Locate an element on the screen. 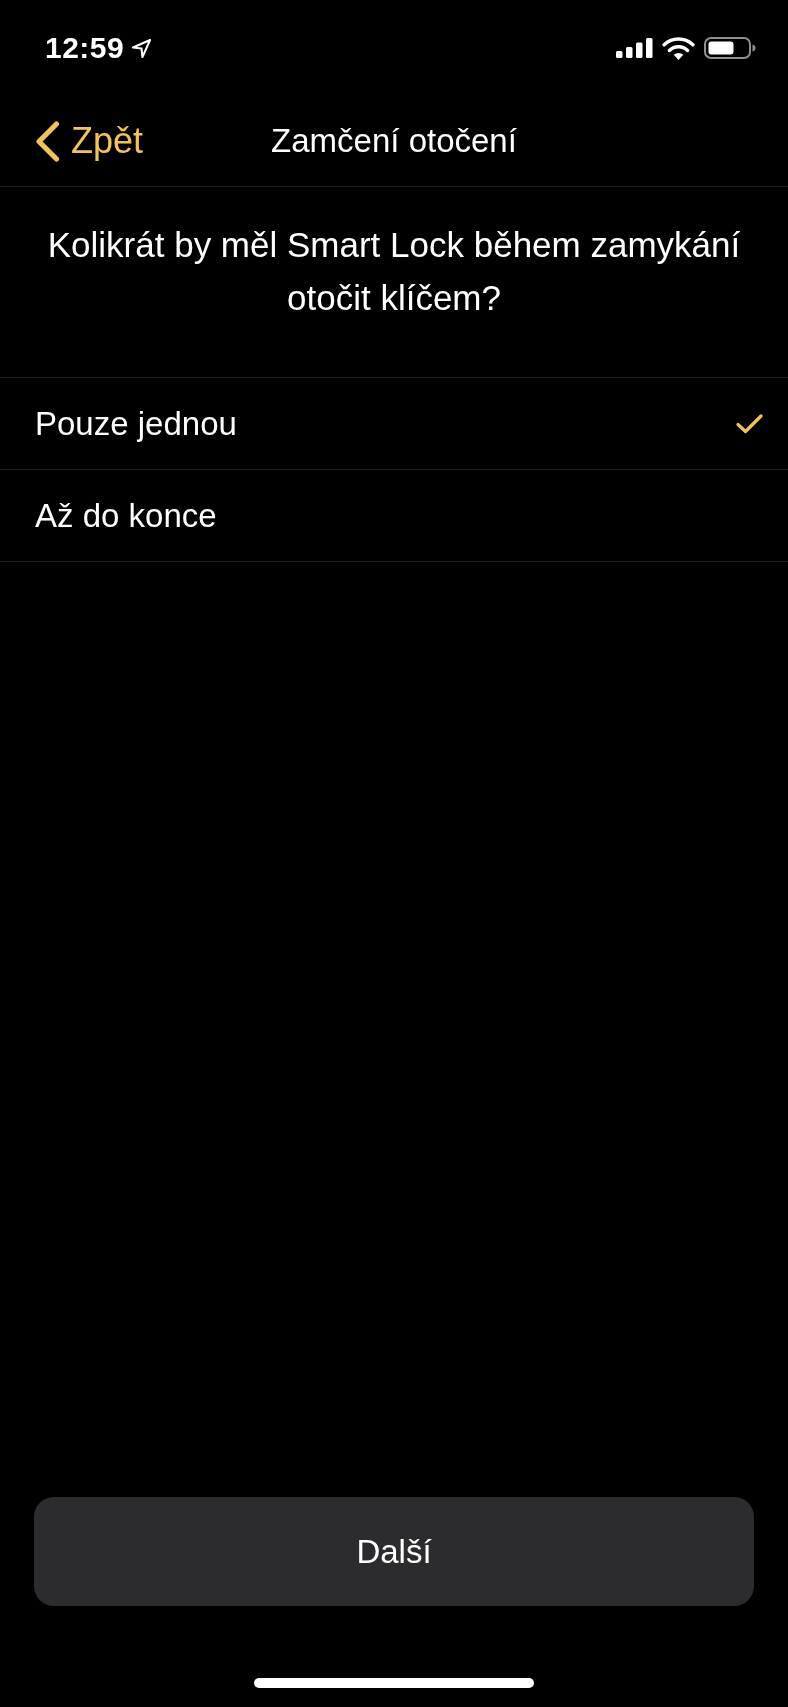 This screenshot has width=788, height=1707. signal-icon is located at coordinates (634, 48).